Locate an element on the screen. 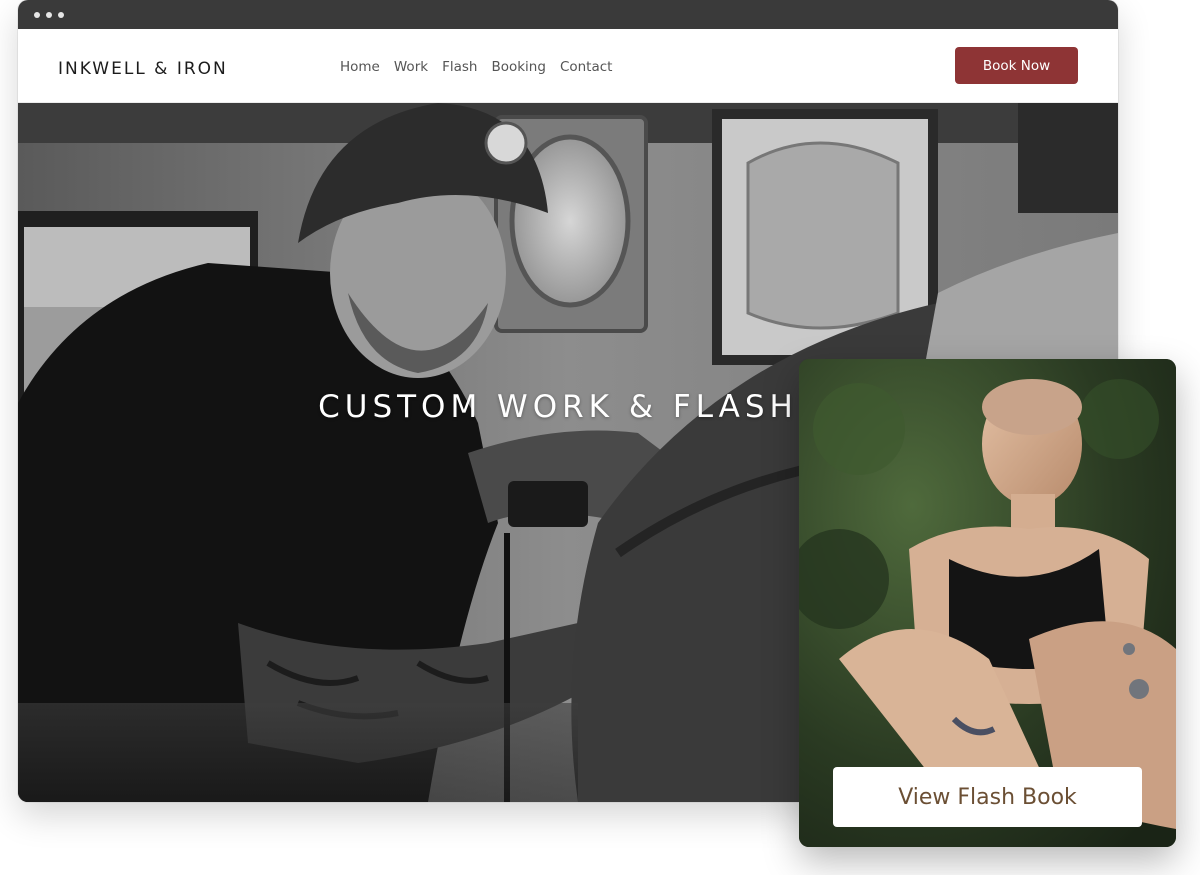  main-nav: Home Work Flash Booking Contact is located at coordinates (476, 67).